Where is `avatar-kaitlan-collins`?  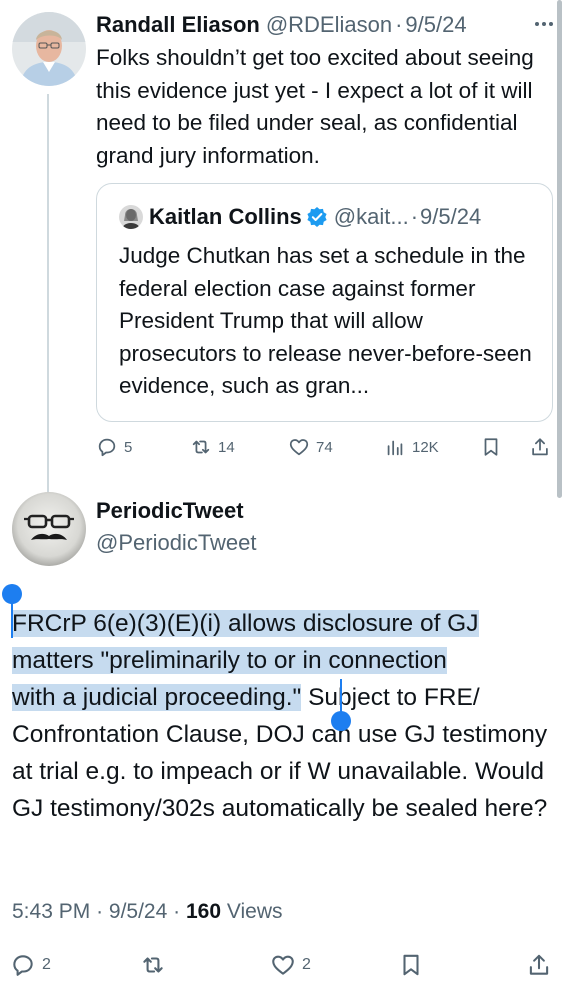
avatar-kaitlan-collins is located at coordinates (131, 217).